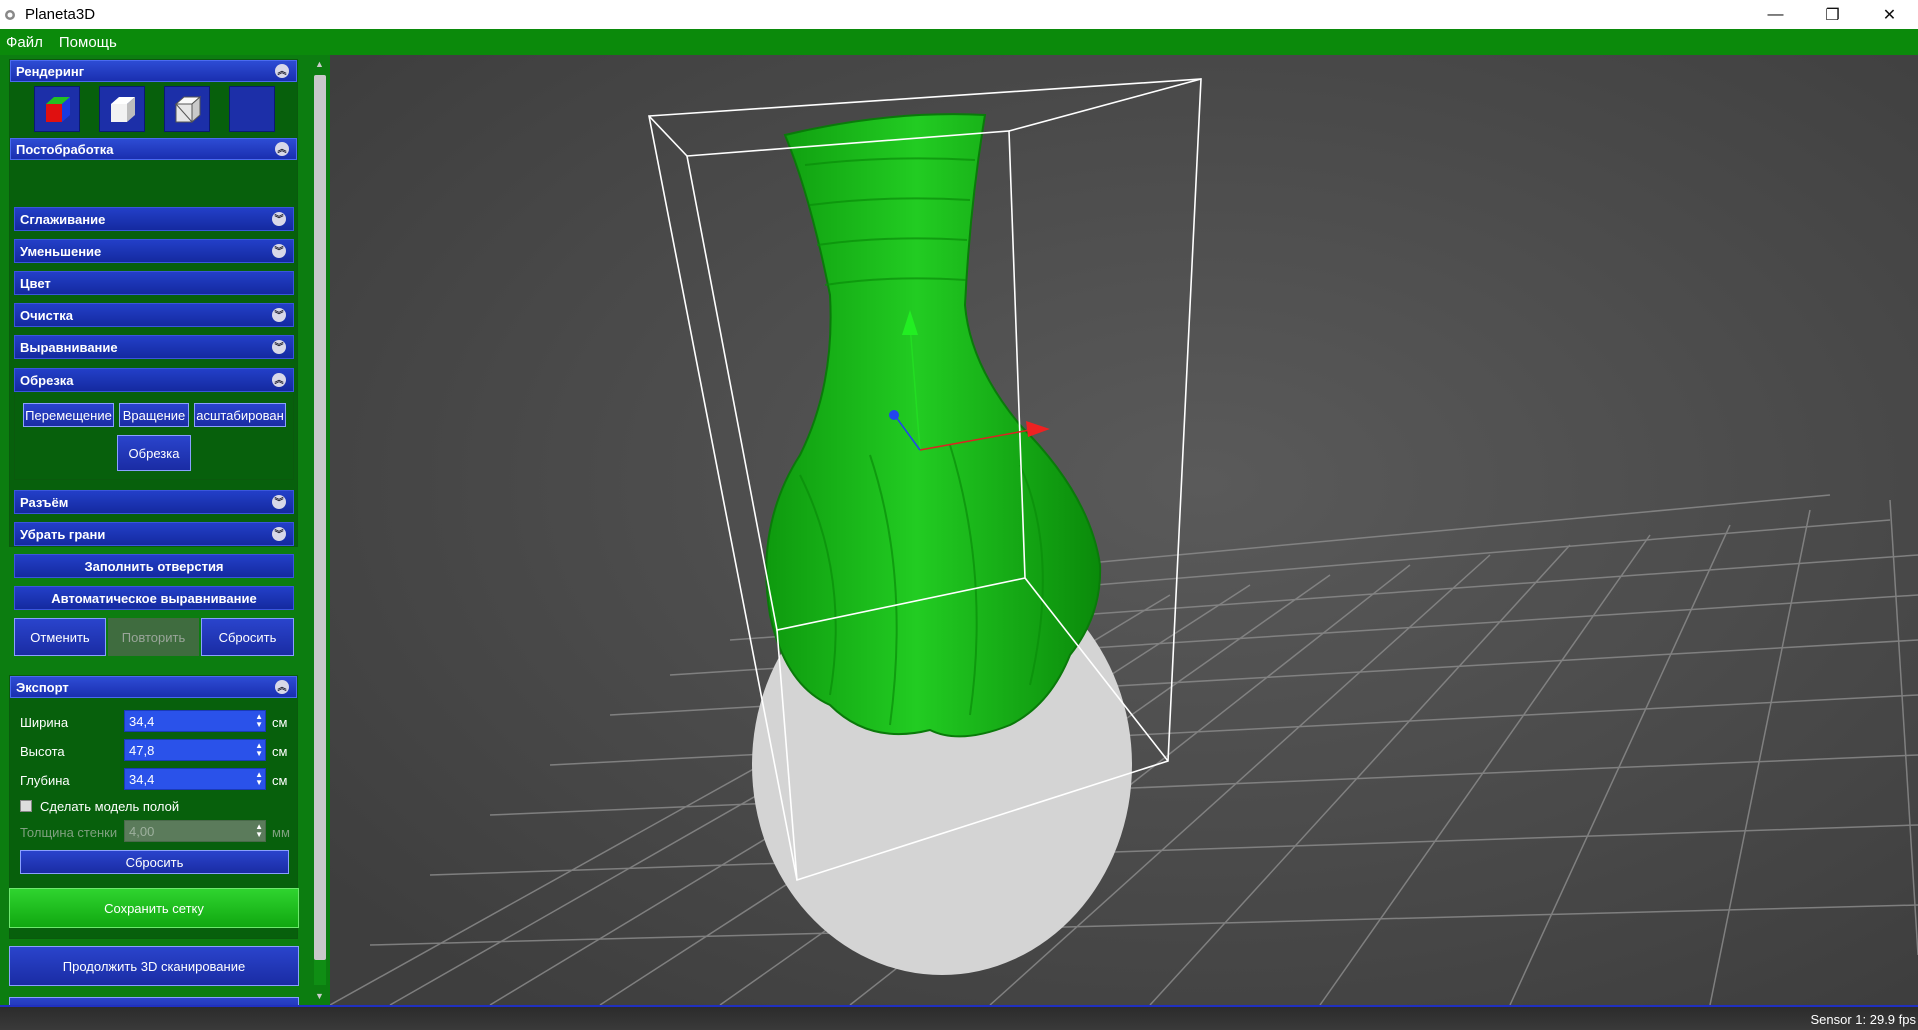 This screenshot has width=1918, height=1030. What do you see at coordinates (154, 219) in the screenshot?
I see `smoothing-section: Сглаживание ︾` at bounding box center [154, 219].